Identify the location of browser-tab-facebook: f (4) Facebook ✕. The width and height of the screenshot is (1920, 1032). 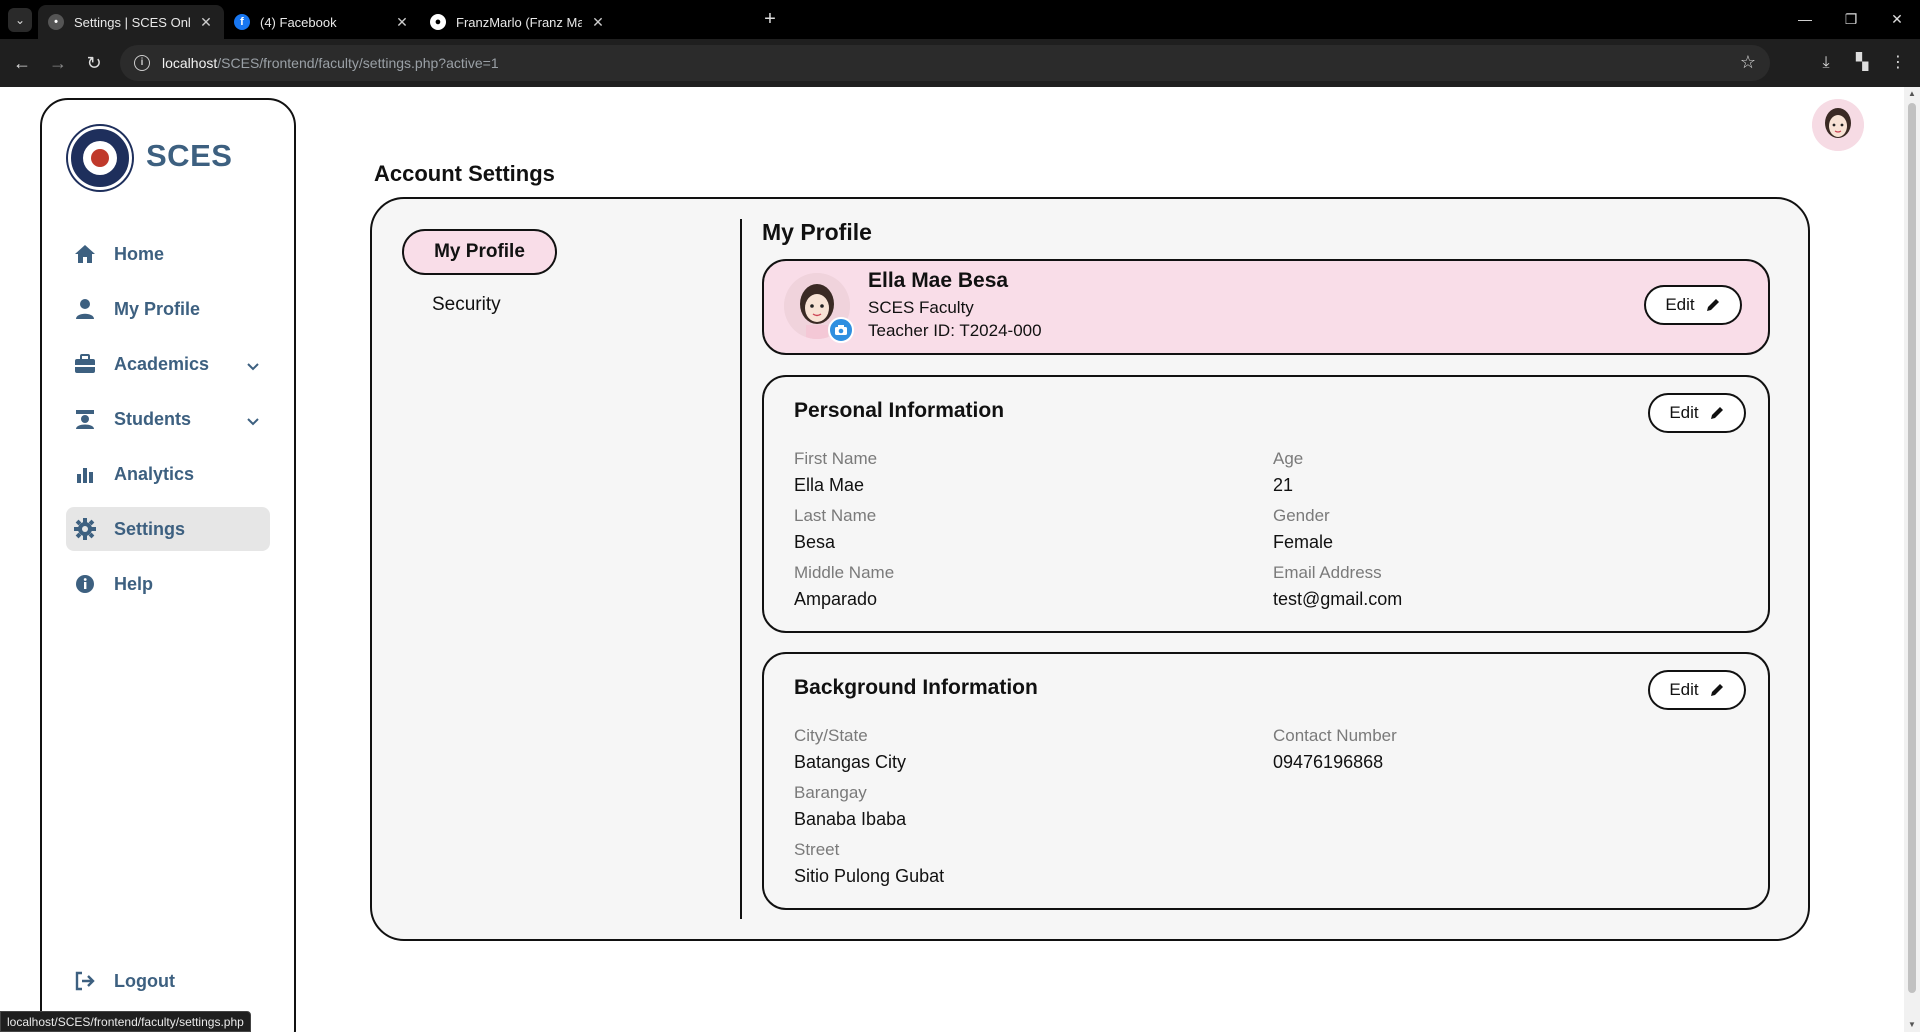
(322, 22).